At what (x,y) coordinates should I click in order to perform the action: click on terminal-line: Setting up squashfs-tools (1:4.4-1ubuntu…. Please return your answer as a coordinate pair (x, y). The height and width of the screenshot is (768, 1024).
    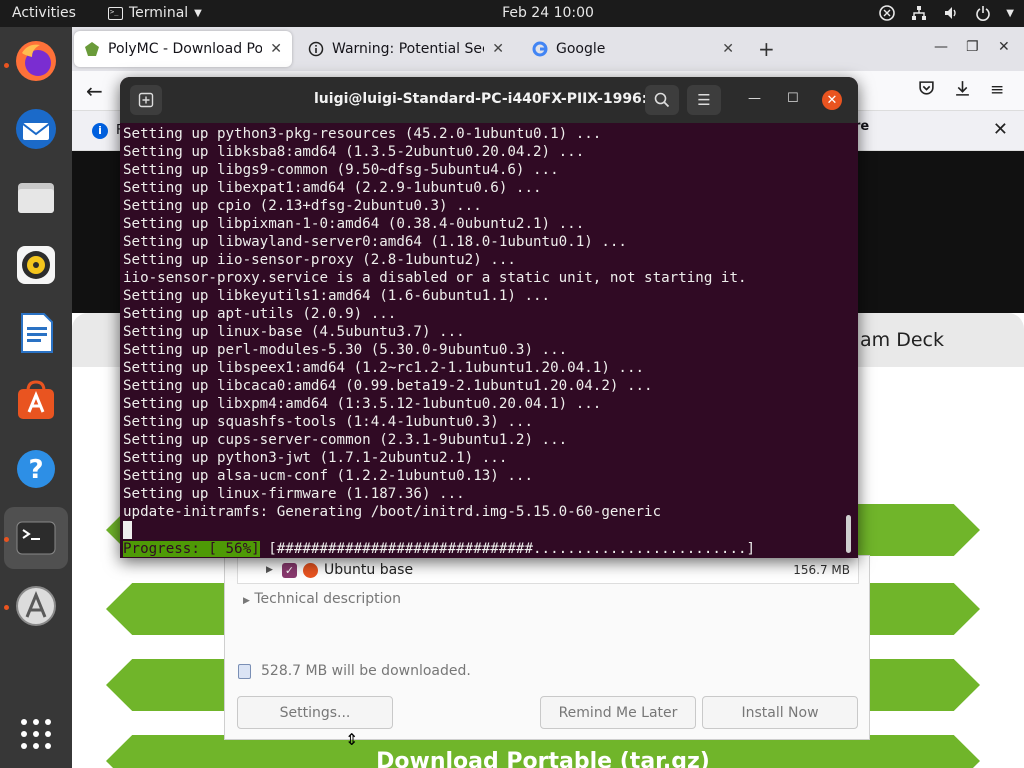
    Looking at the image, I should click on (328, 422).